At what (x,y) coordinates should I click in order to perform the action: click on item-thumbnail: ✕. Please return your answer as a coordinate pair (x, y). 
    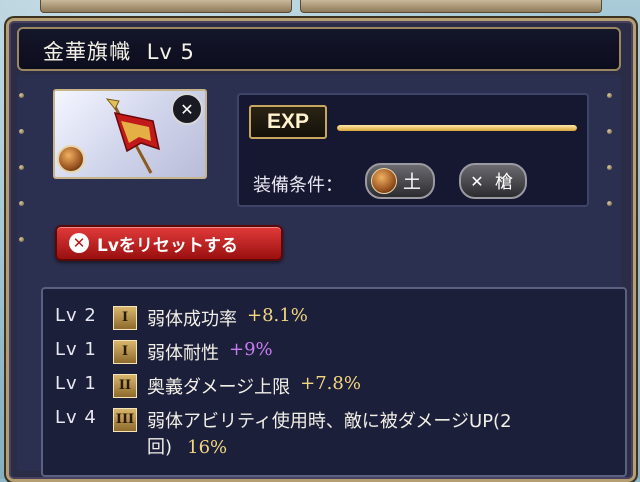
    Looking at the image, I should click on (130, 134).